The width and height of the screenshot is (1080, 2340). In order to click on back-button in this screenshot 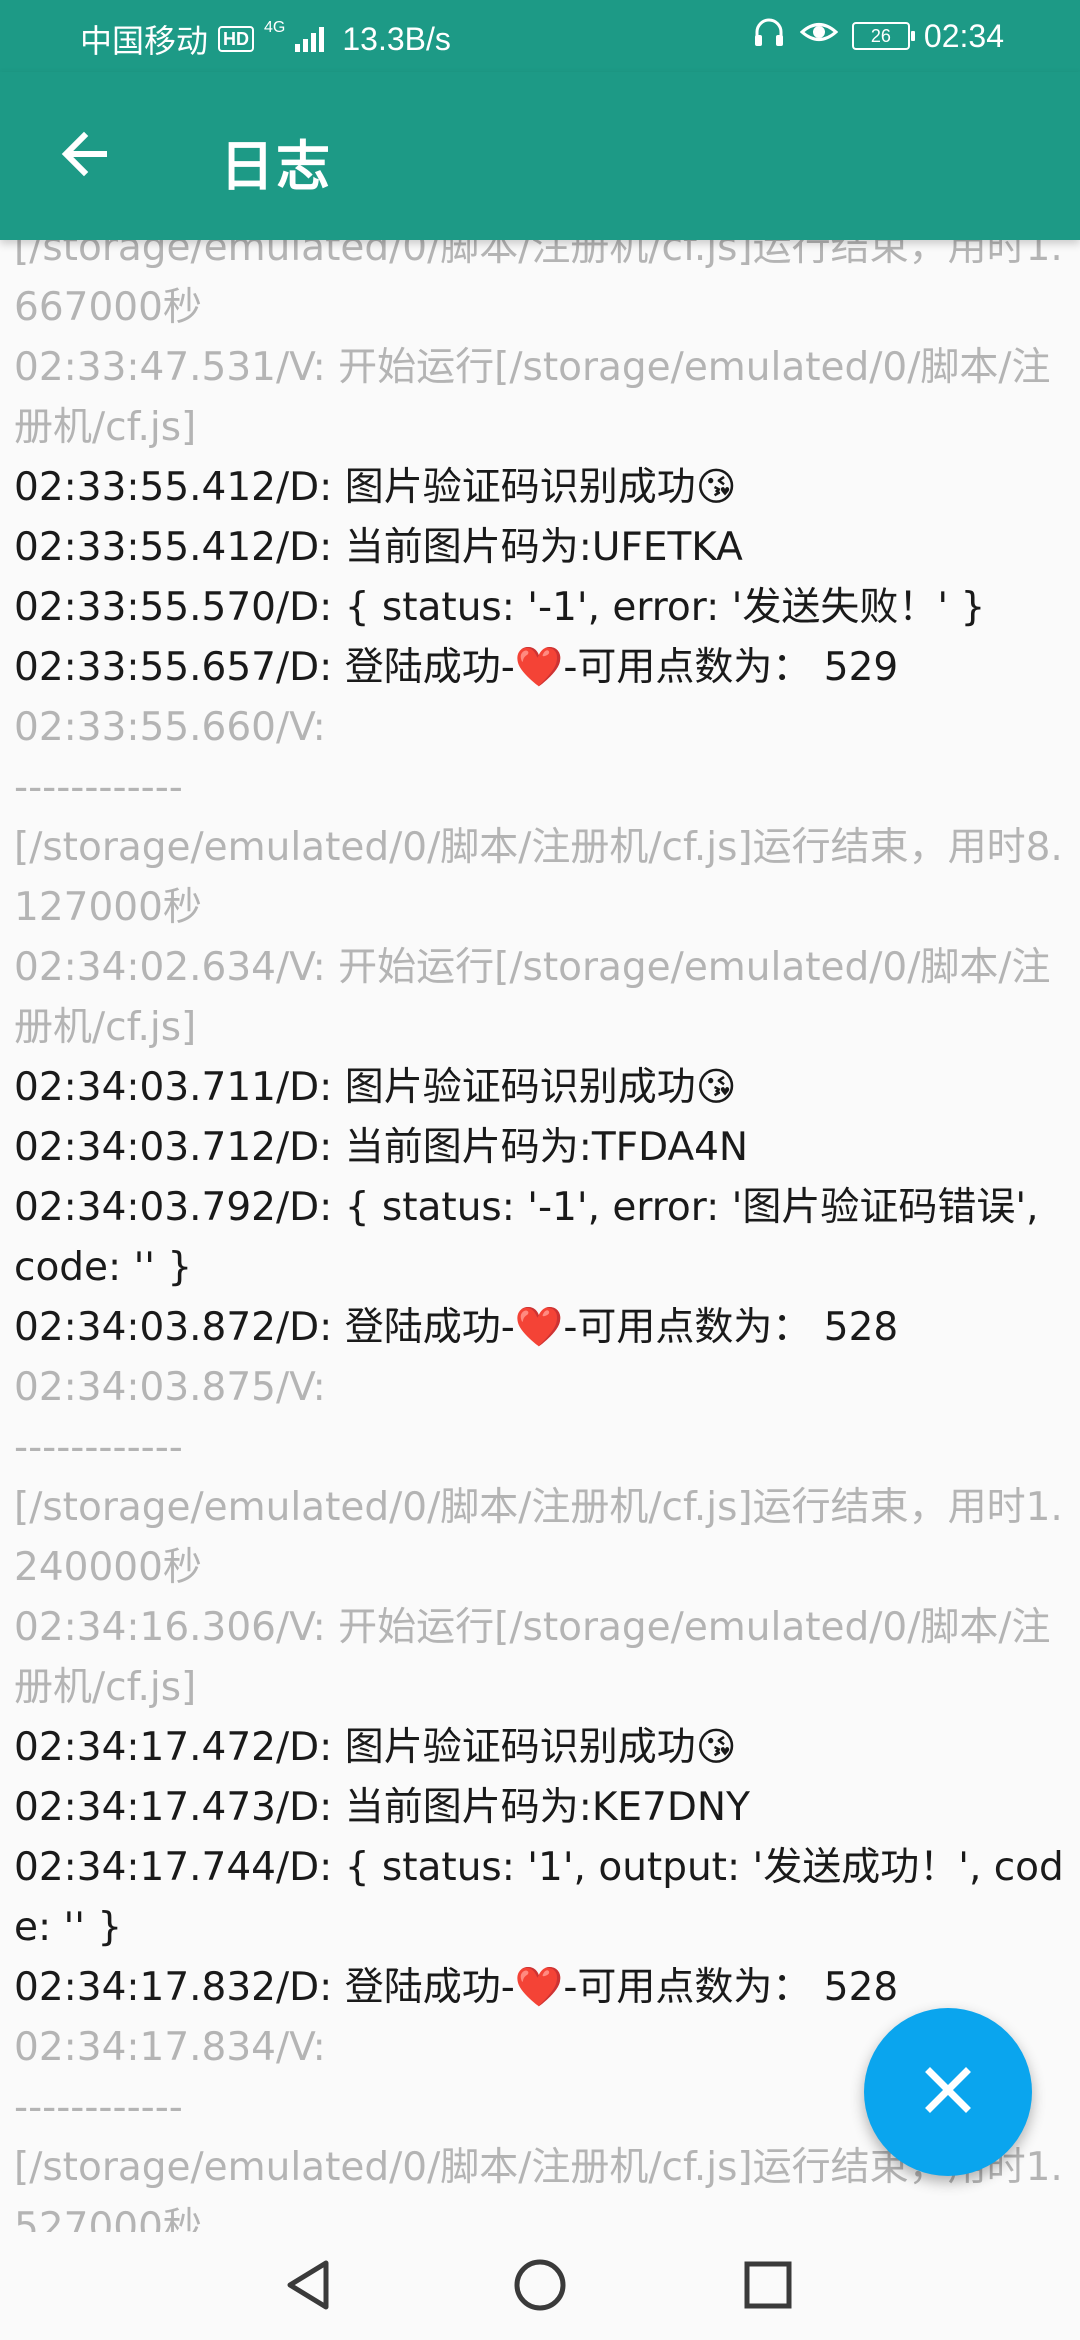, I will do `click(84, 156)`.